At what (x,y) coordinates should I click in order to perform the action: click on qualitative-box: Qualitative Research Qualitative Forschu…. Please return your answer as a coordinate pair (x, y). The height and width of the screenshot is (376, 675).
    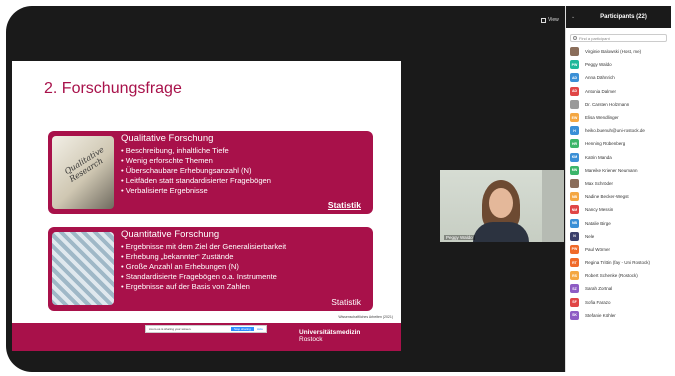
    Looking at the image, I should click on (210, 172).